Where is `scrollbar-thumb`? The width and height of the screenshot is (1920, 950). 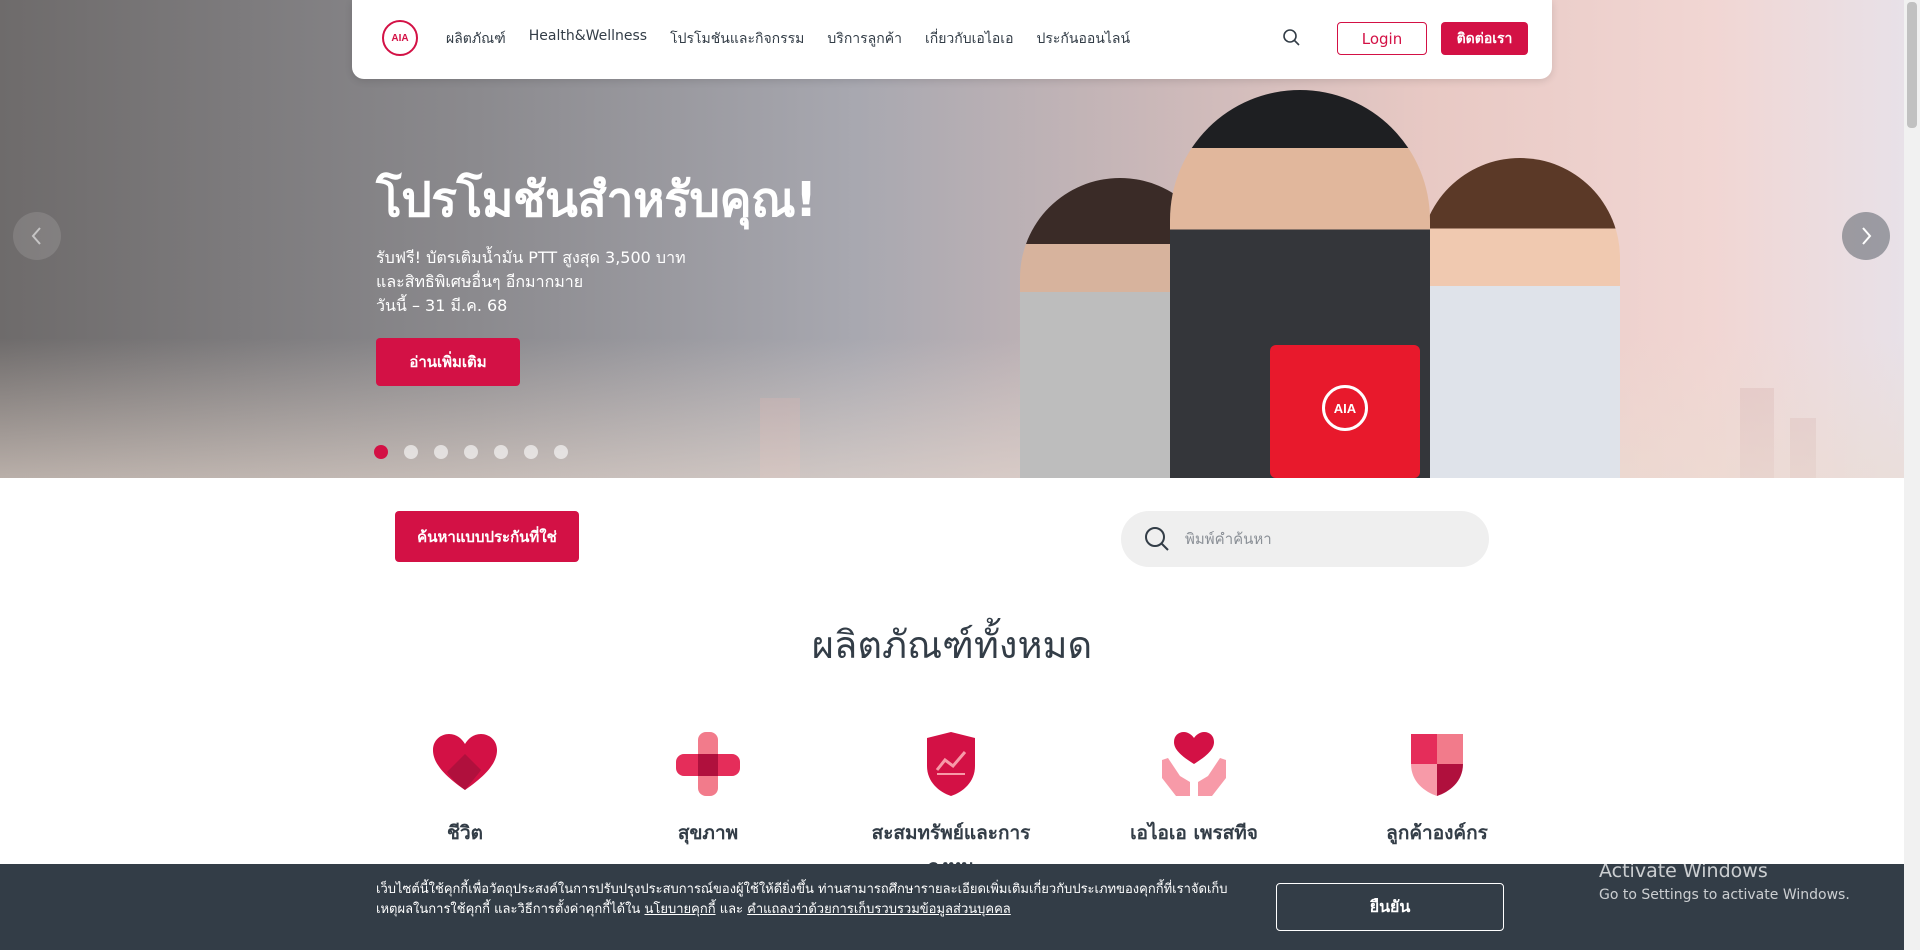 scrollbar-thumb is located at coordinates (1912, 65).